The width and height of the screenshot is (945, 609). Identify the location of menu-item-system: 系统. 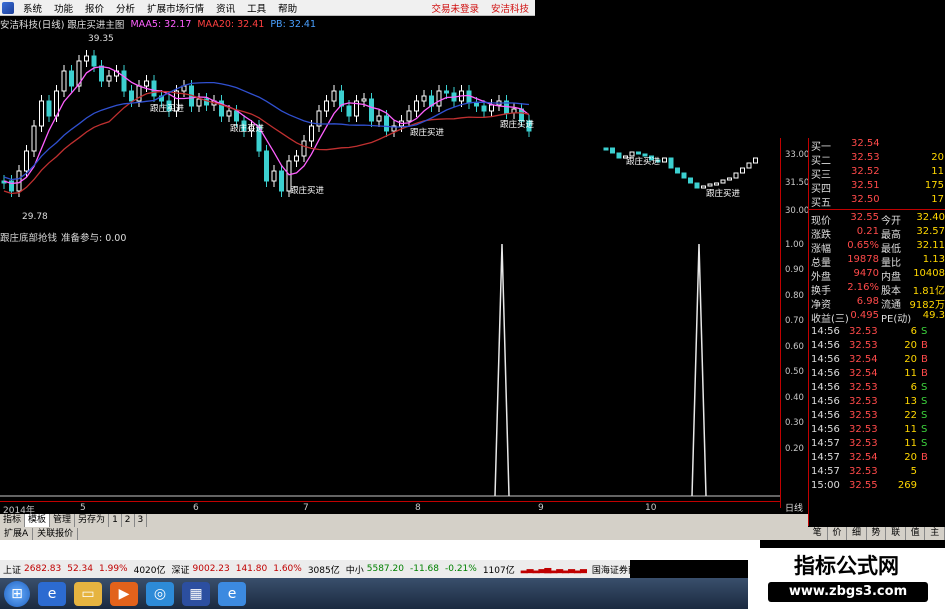
(32, 8).